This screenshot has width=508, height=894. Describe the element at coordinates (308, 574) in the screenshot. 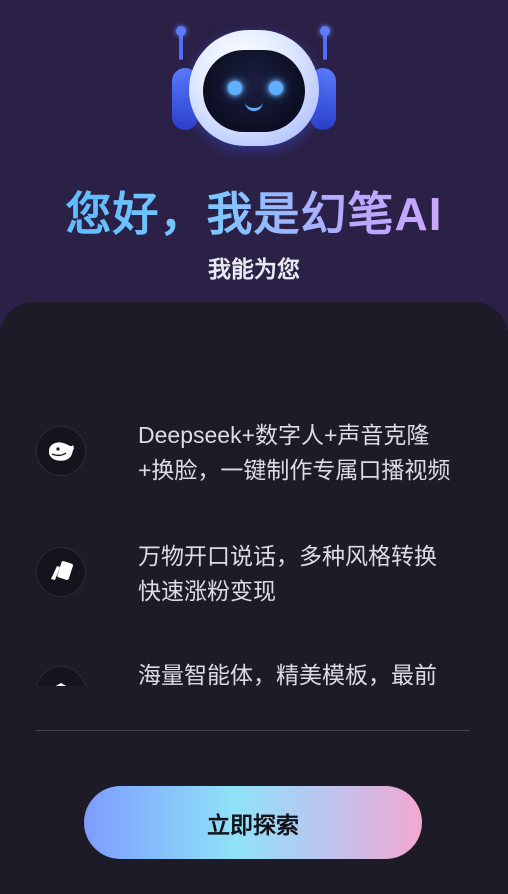

I see `feature-text: 万物开口说话，多种风格转换 快速涨粉变现` at that location.